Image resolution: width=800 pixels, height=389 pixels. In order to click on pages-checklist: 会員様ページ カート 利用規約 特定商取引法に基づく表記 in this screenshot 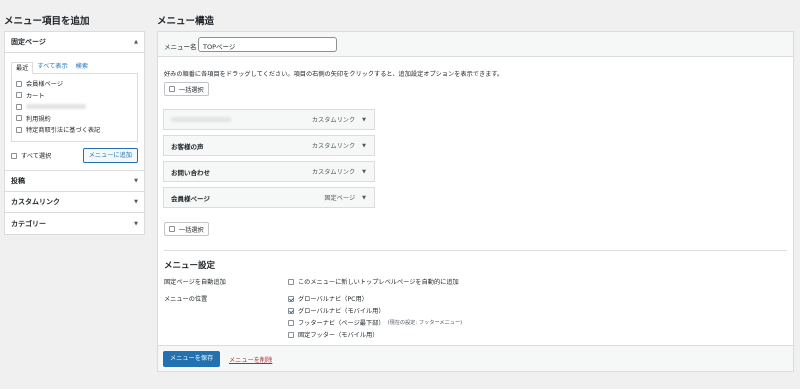, I will do `click(74, 107)`.